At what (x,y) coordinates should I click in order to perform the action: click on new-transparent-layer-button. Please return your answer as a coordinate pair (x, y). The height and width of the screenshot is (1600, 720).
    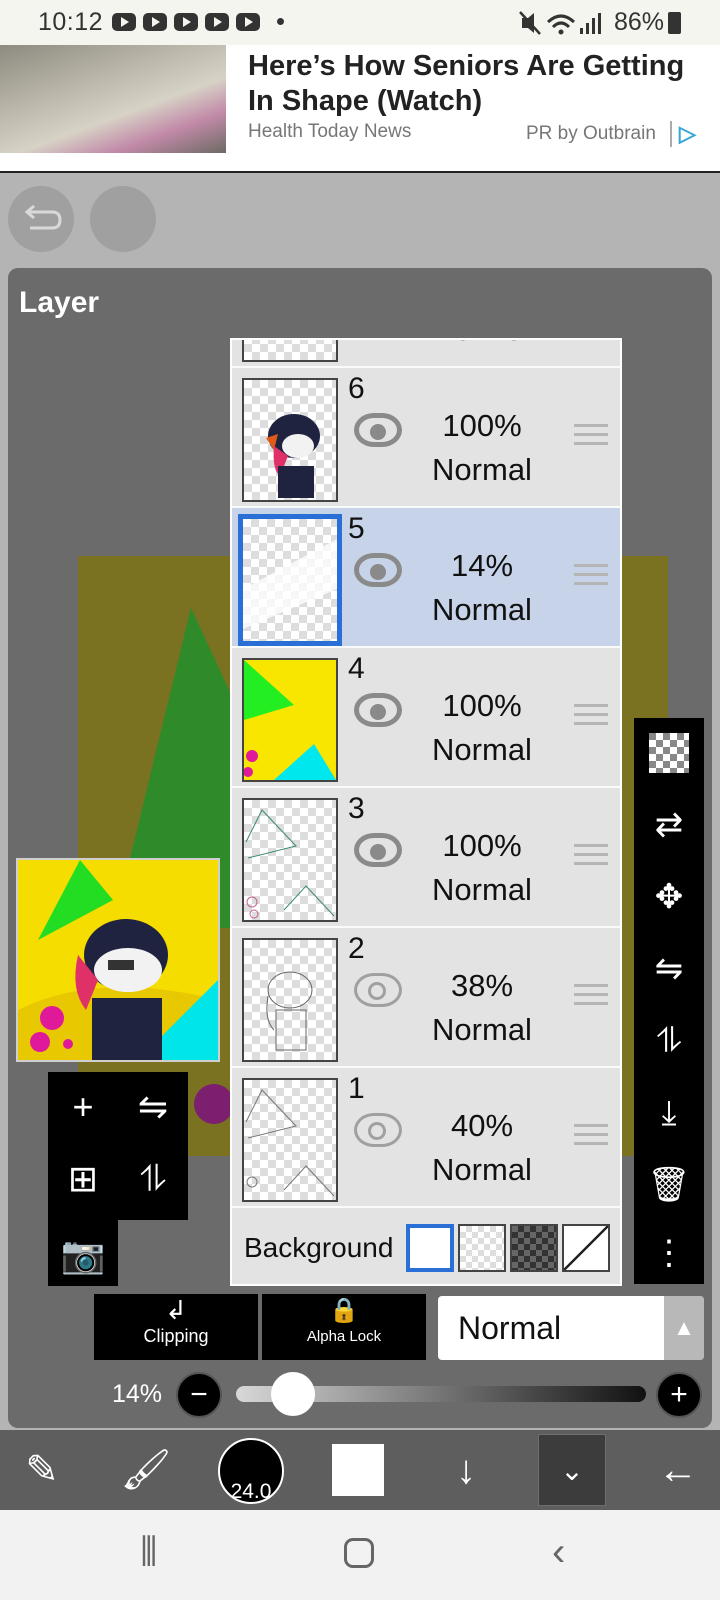
    Looking at the image, I should click on (669, 753).